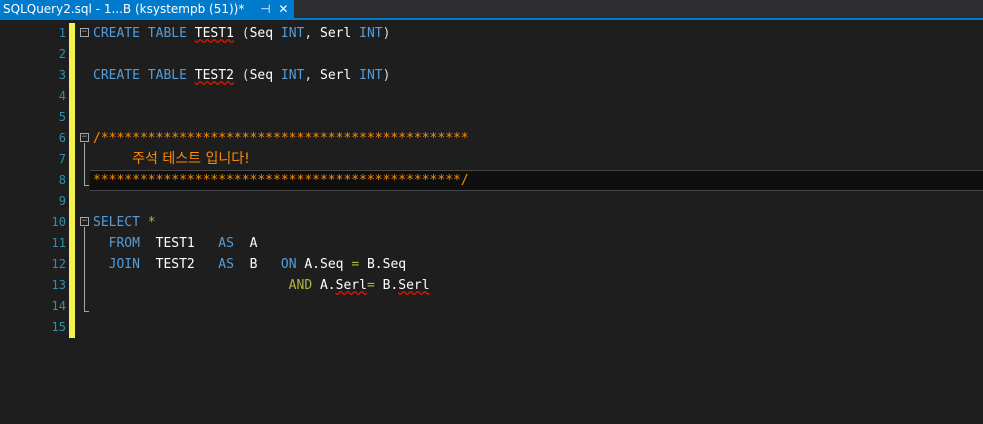  I want to click on code-token: CREATE, so click(116, 75).